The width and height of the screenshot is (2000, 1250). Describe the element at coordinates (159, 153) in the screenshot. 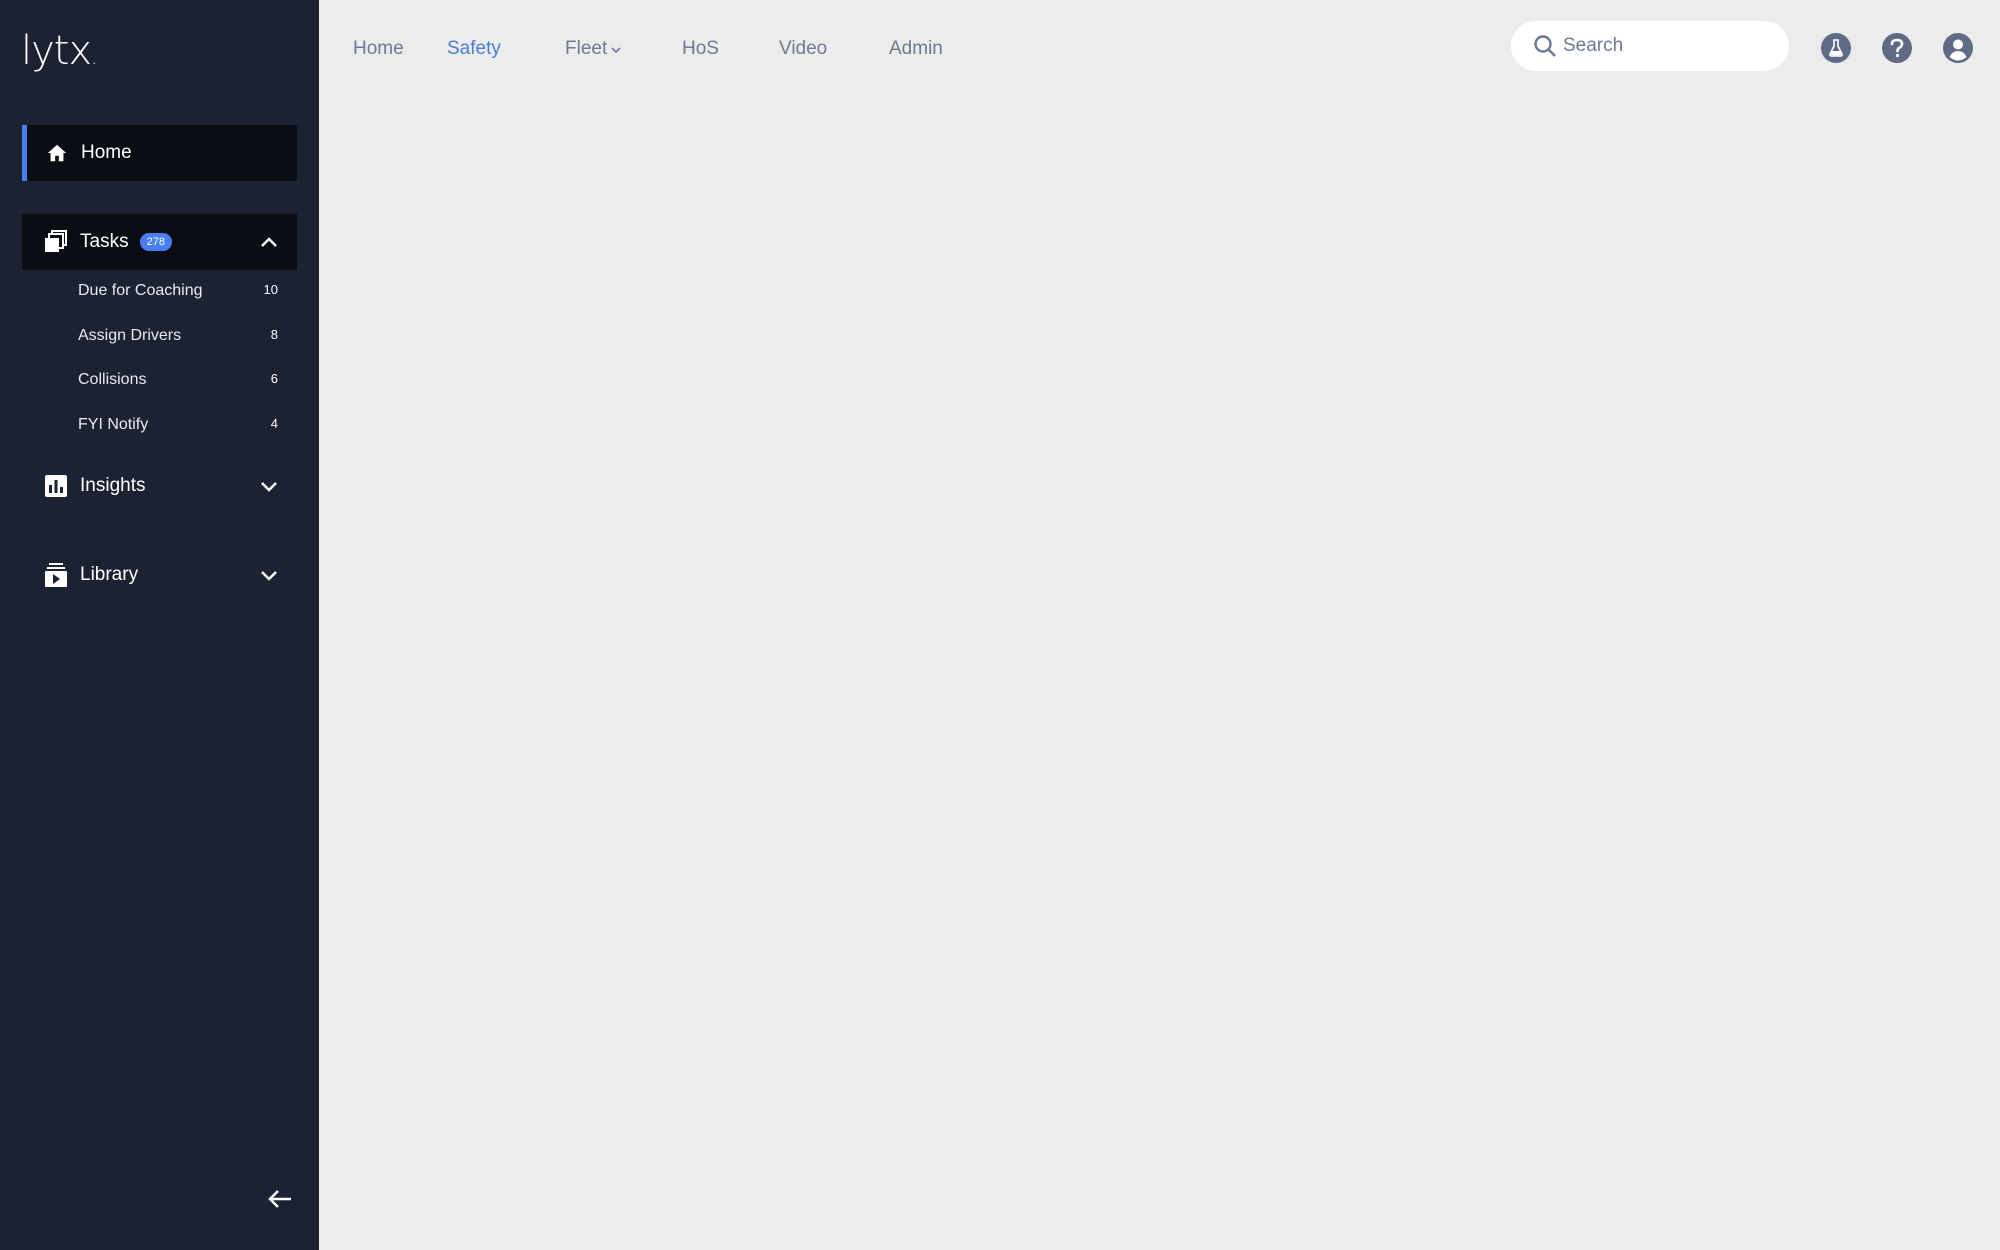

I see `sidebar-item-home: Home` at that location.